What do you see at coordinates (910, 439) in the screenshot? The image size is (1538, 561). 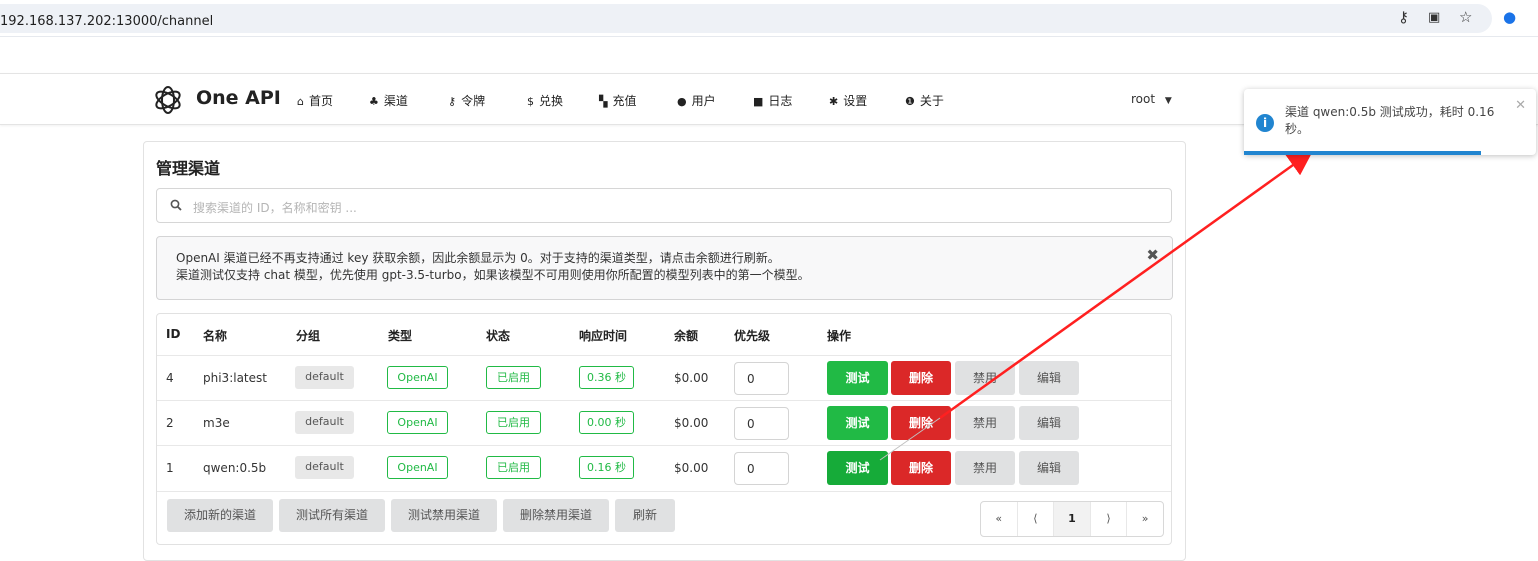 I see `arrow-tail` at bounding box center [910, 439].